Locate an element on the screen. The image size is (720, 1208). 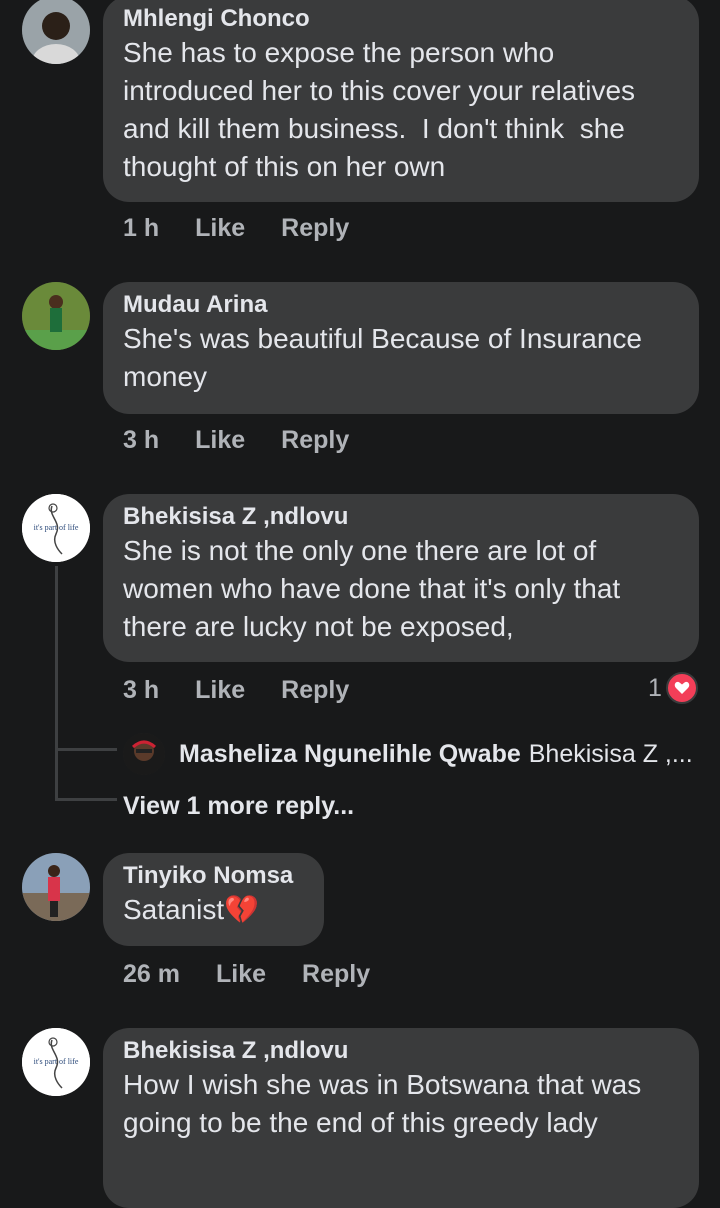
comment-author: Mudau Arina is located at coordinates (401, 305).